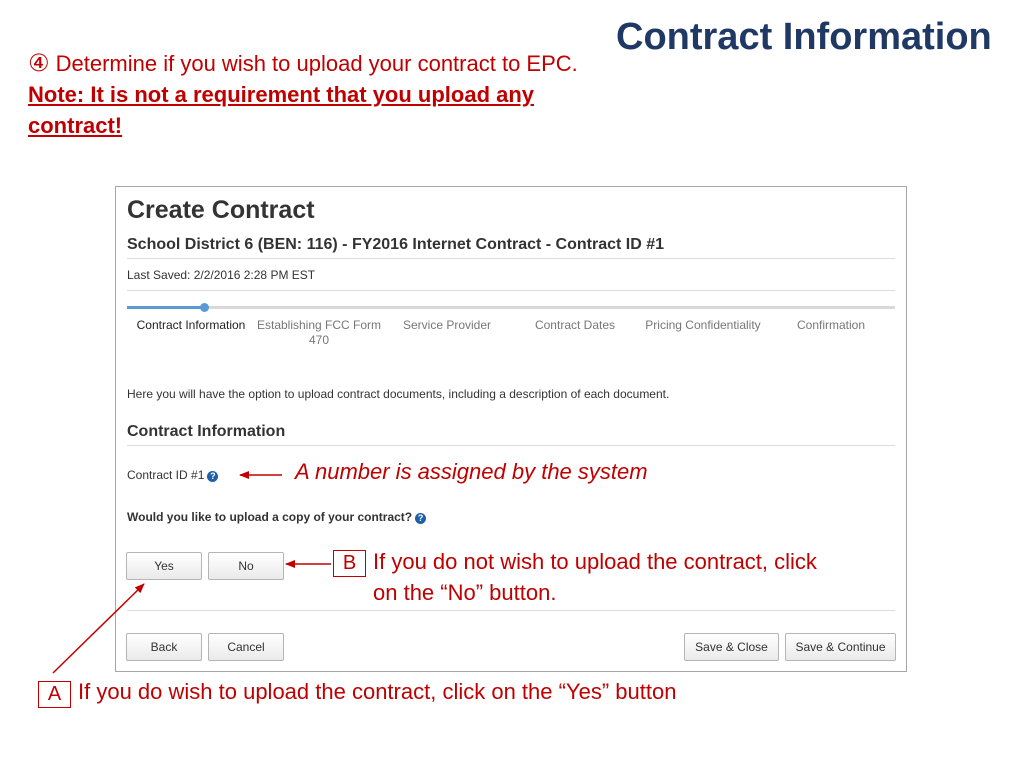 The width and height of the screenshot is (1024, 768). Describe the element at coordinates (471, 471) in the screenshot. I see `contract-id-annotation: A number is assigned by the system` at that location.